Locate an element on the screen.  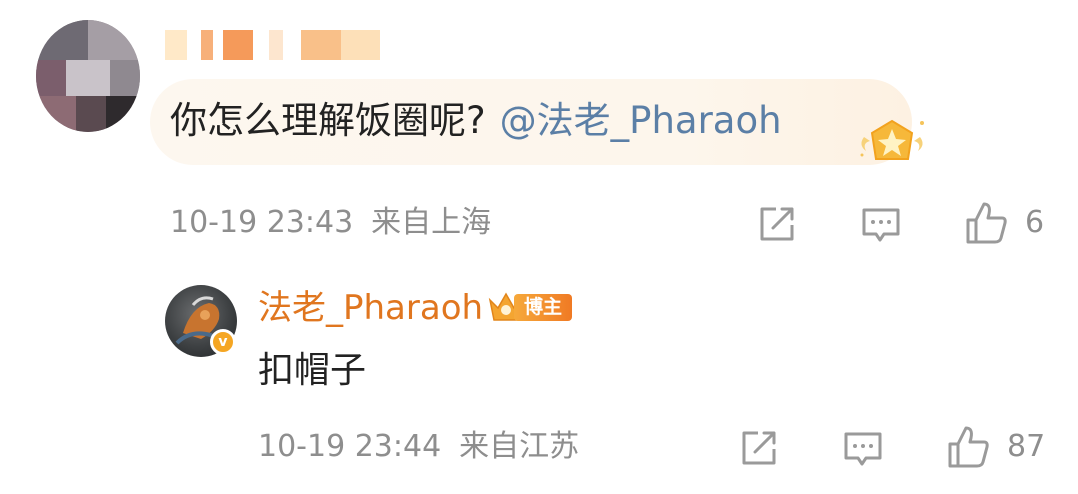
reply-author-name: 法老_Pharaoh is located at coordinates (370, 308).